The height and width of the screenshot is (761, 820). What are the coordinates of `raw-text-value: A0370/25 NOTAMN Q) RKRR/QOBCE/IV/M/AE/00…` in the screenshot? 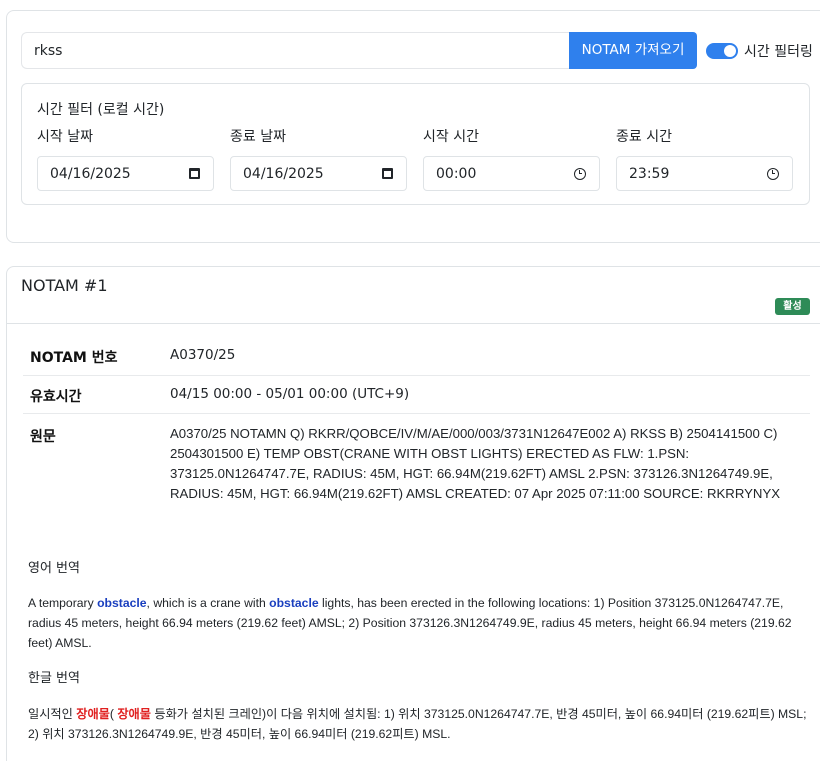 It's located at (475, 463).